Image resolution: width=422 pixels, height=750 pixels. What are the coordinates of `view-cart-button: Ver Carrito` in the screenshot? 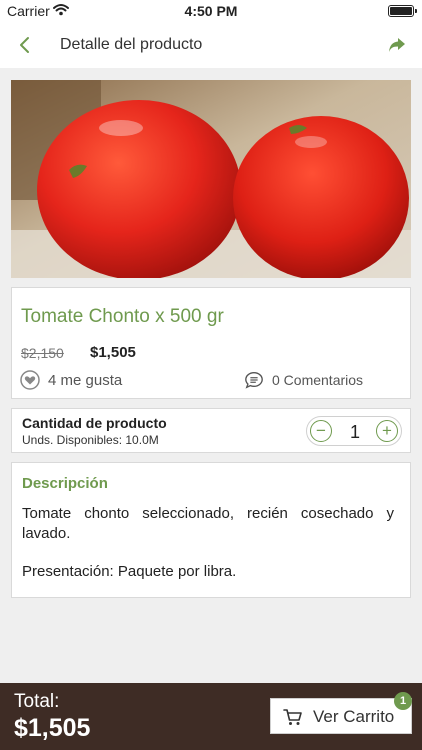 It's located at (341, 716).